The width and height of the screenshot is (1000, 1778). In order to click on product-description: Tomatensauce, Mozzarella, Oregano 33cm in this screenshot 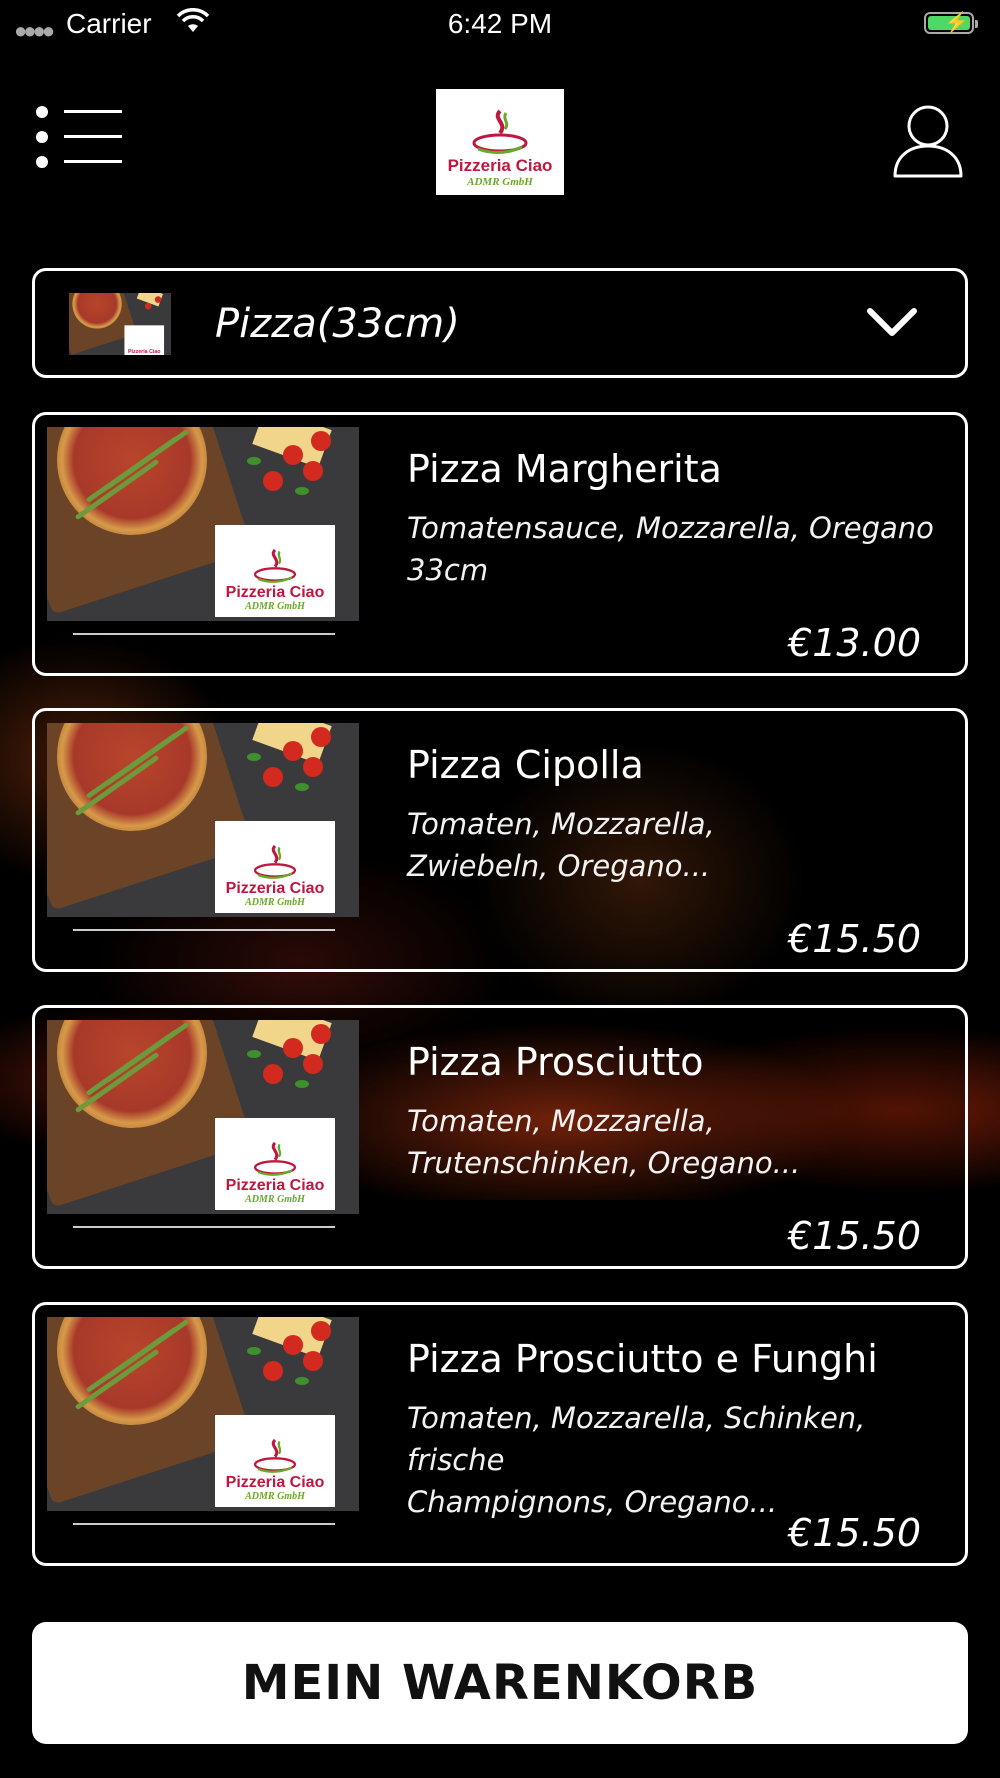, I will do `click(677, 549)`.